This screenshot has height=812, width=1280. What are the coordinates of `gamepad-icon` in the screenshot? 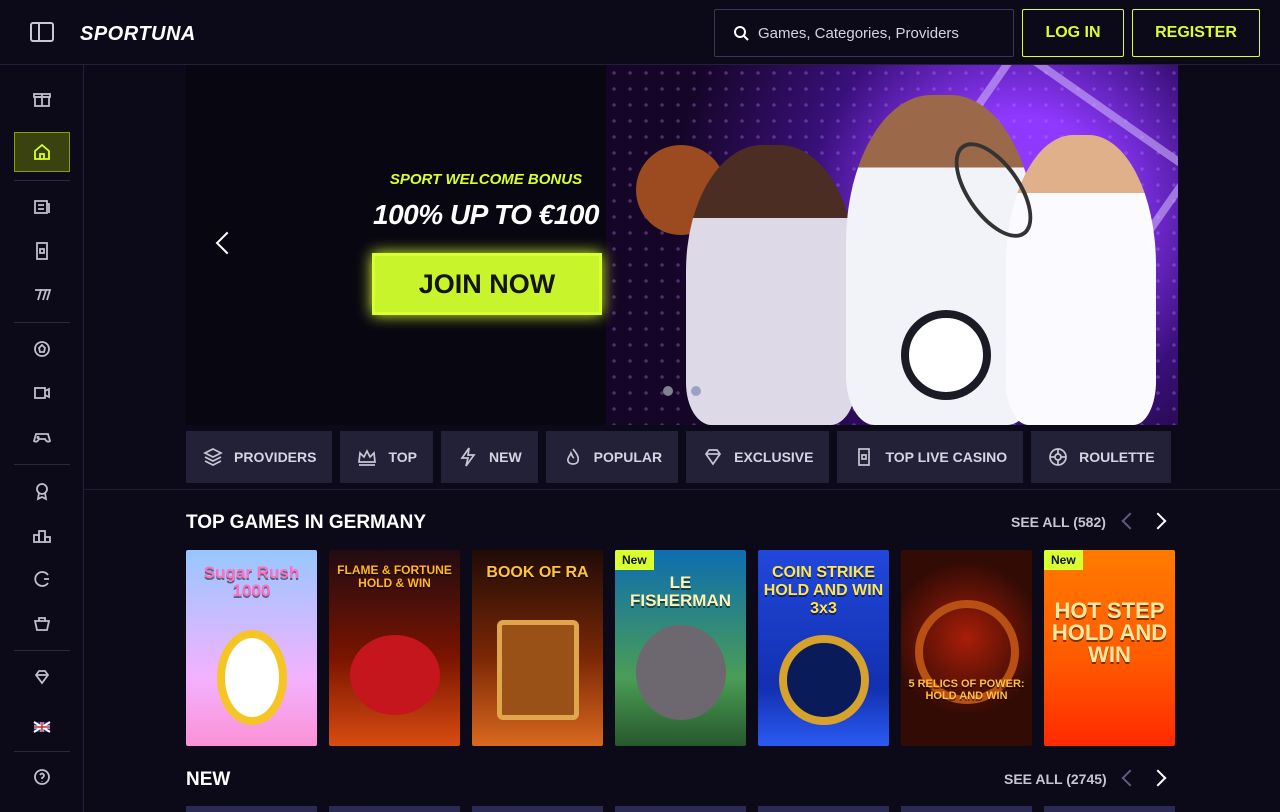 It's located at (42, 437).